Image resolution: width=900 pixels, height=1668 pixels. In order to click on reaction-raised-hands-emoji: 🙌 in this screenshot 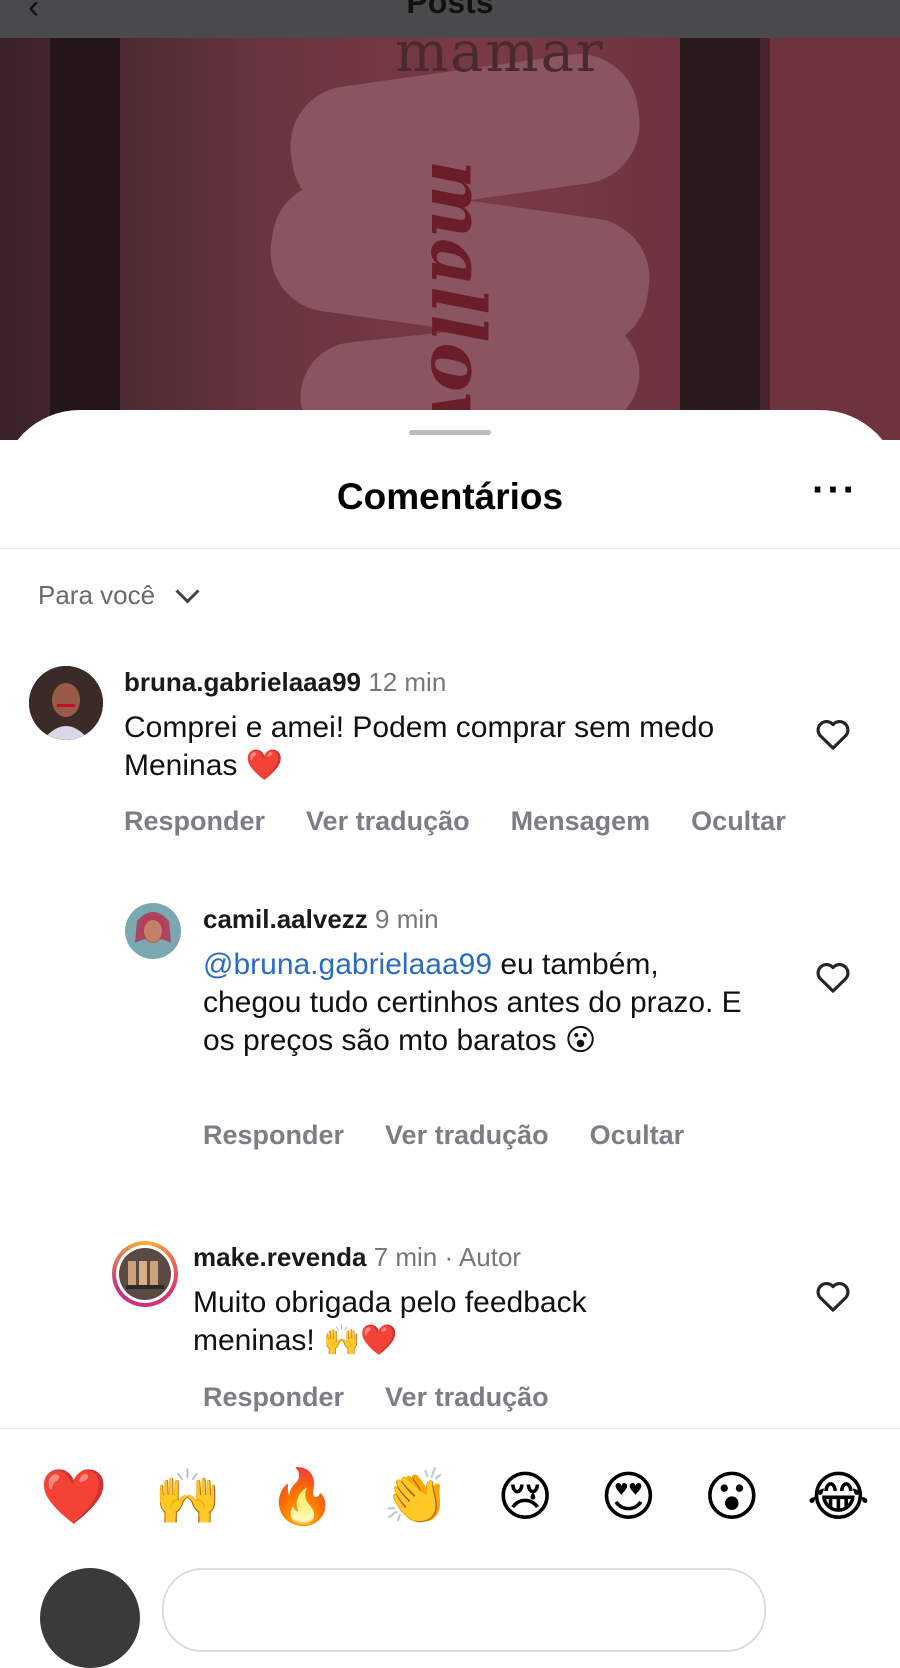, I will do `click(187, 1497)`.